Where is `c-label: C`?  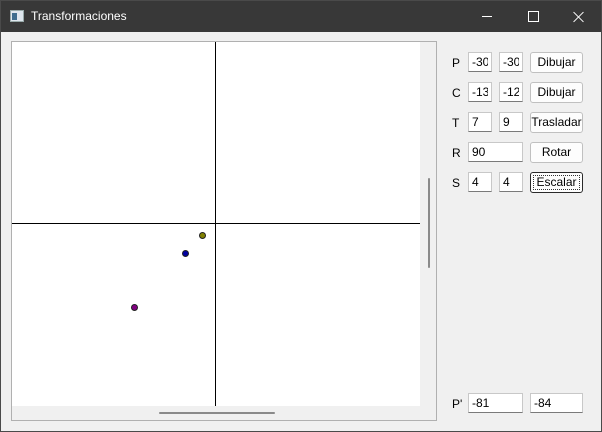 c-label: C is located at coordinates (456, 93).